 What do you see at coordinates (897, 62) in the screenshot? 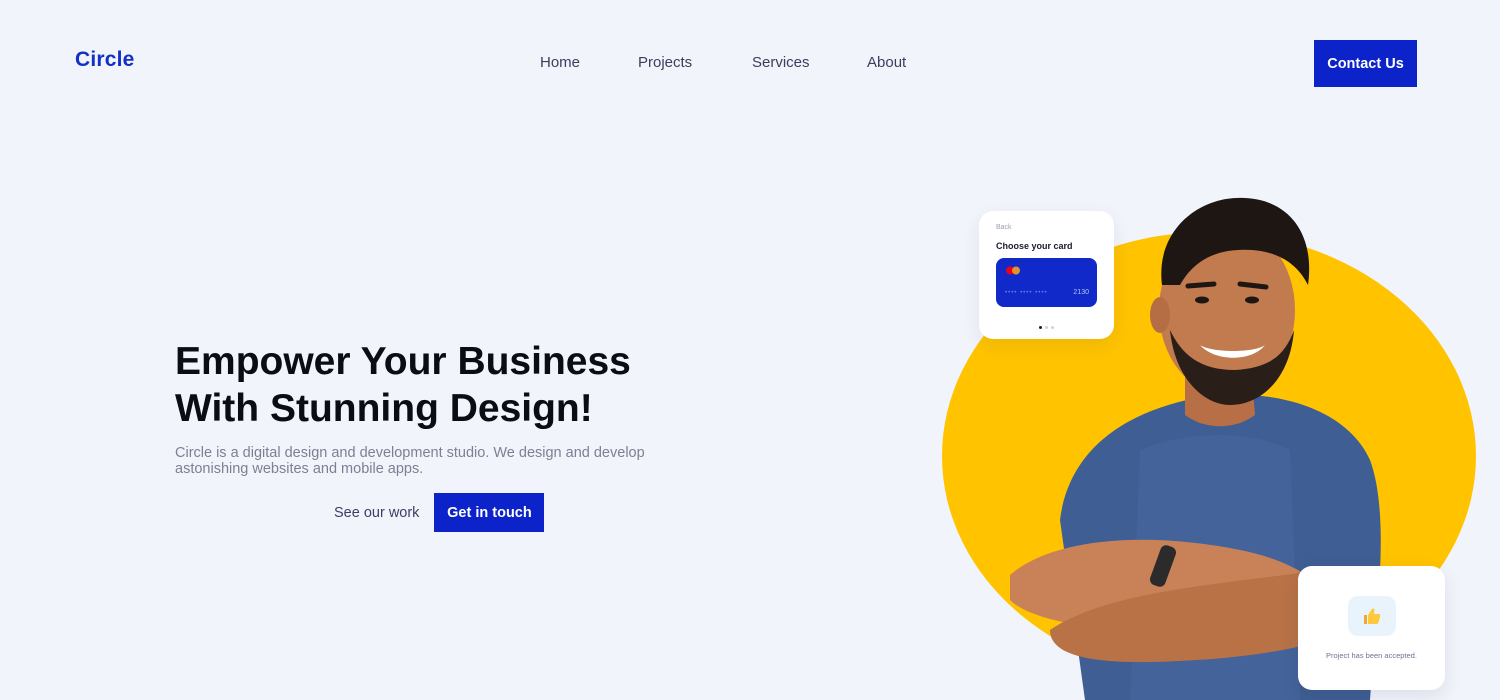
I see `nav-item-about: About` at bounding box center [897, 62].